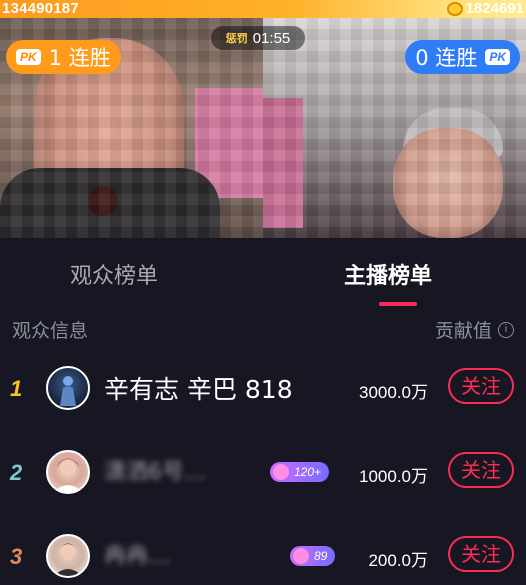 This screenshot has width=526, height=585. Describe the element at coordinates (271, 38) in the screenshot. I see `timer-value: 01:55` at that location.